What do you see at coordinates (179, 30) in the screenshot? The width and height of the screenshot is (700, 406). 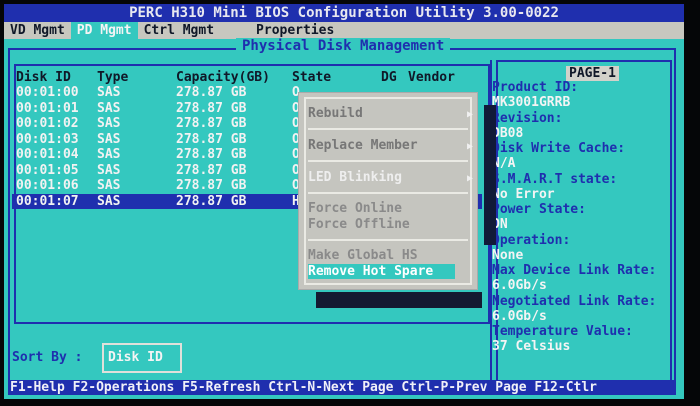 I see `tab-ctrl-mgmt: Ctrl Mgmt` at bounding box center [179, 30].